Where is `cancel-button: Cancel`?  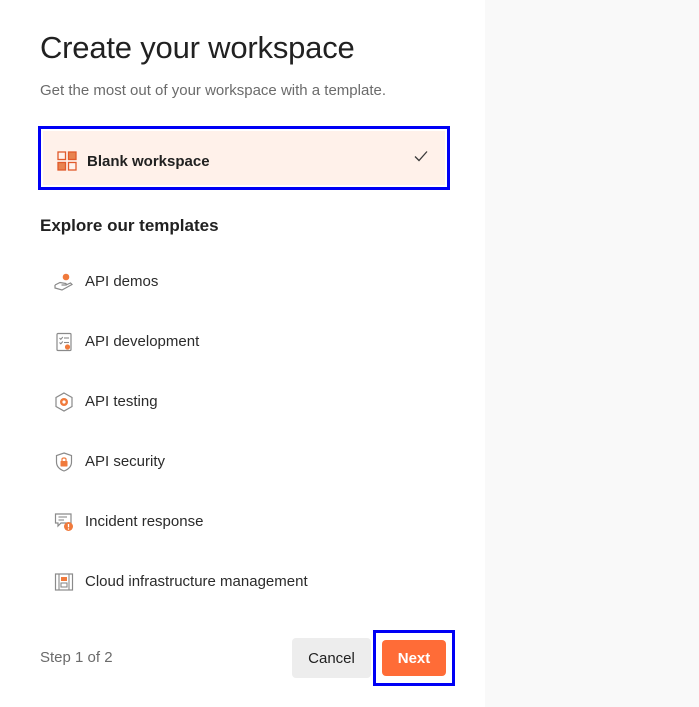 cancel-button: Cancel is located at coordinates (331, 658).